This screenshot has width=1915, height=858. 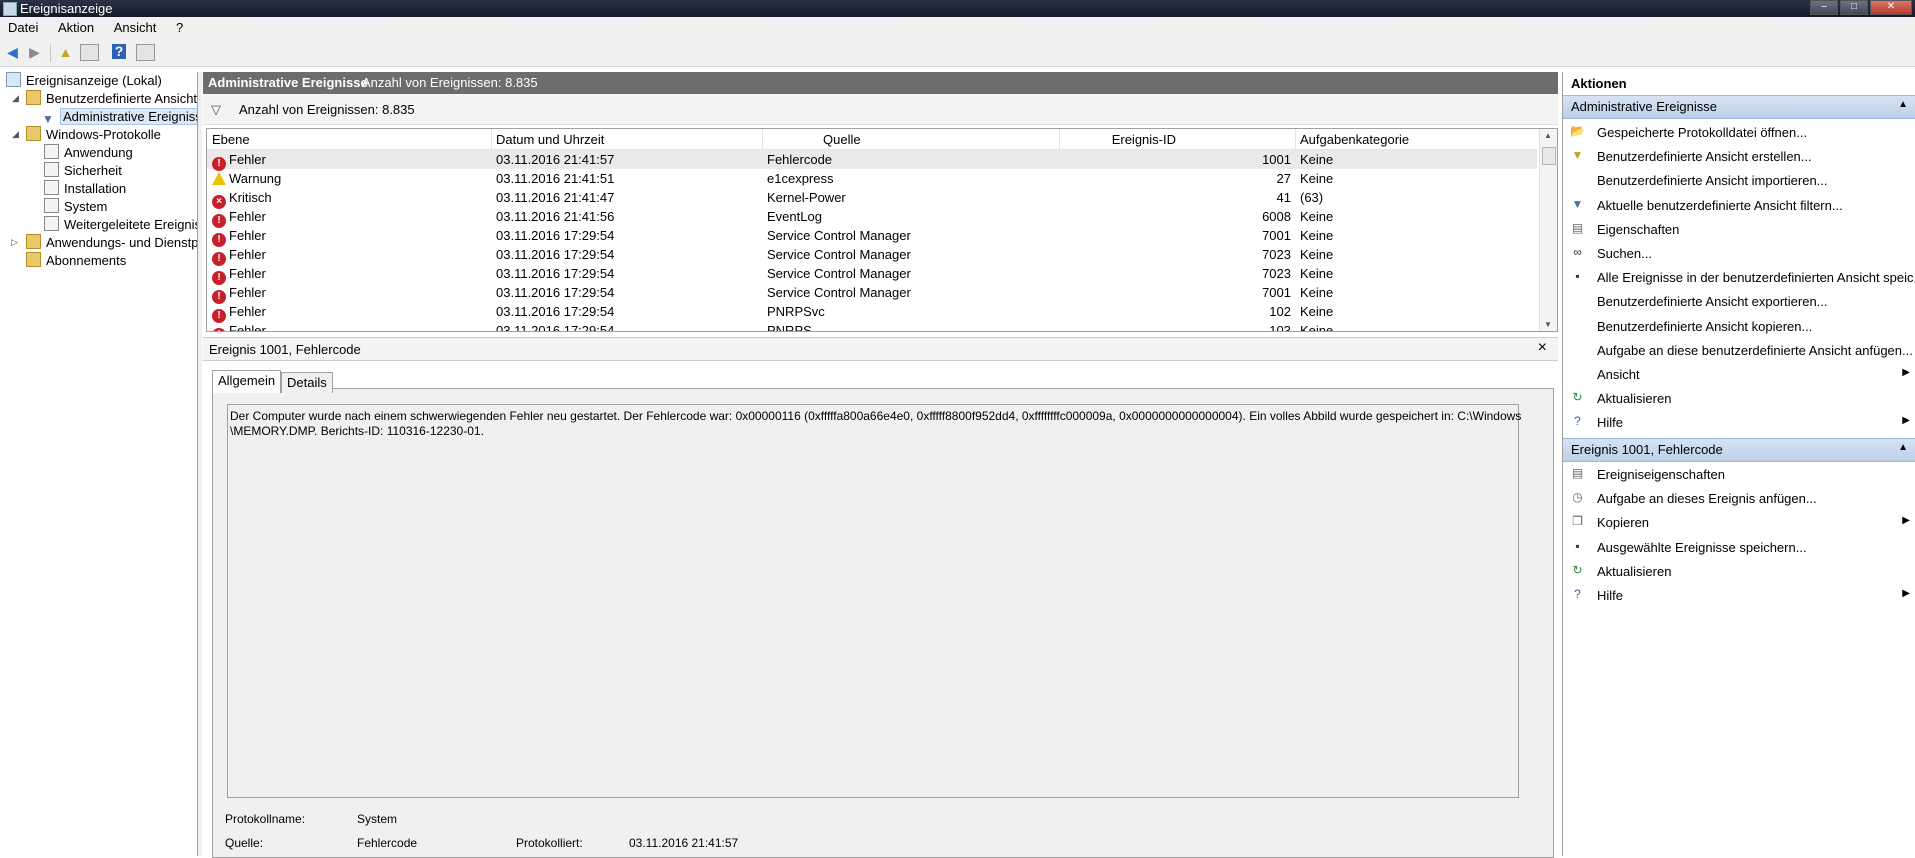 What do you see at coordinates (1354, 139) in the screenshot?
I see `col-task-category: Aufgabenkategorie` at bounding box center [1354, 139].